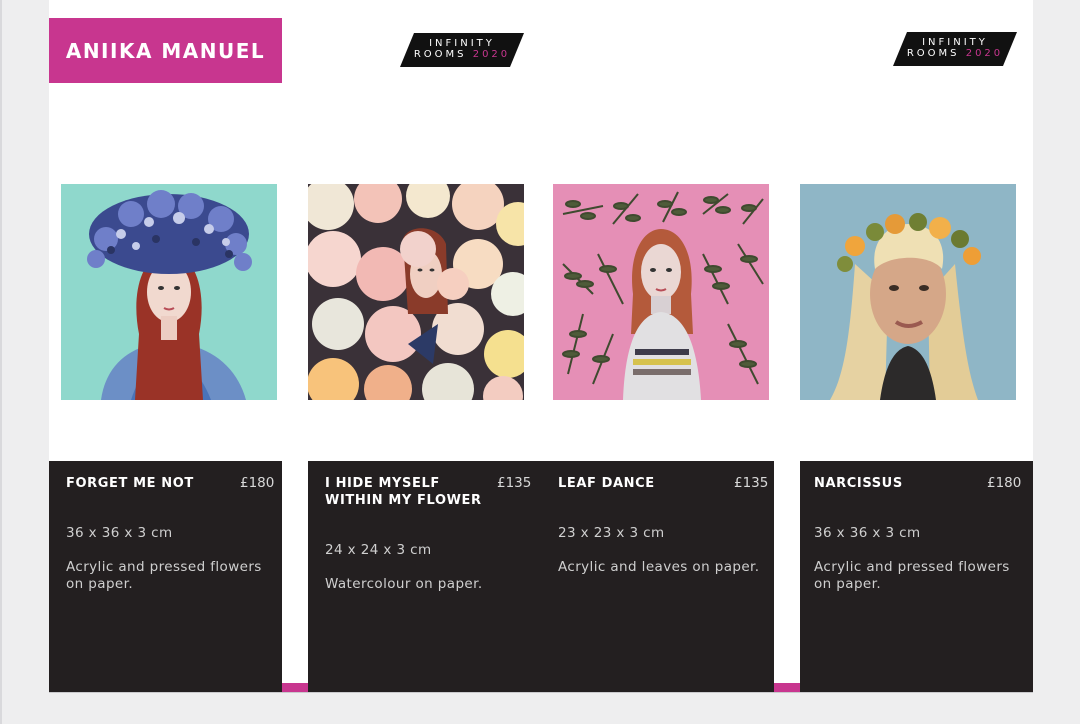 The height and width of the screenshot is (724, 1080). What do you see at coordinates (1, 362) in the screenshot?
I see `window-edge` at bounding box center [1, 362].